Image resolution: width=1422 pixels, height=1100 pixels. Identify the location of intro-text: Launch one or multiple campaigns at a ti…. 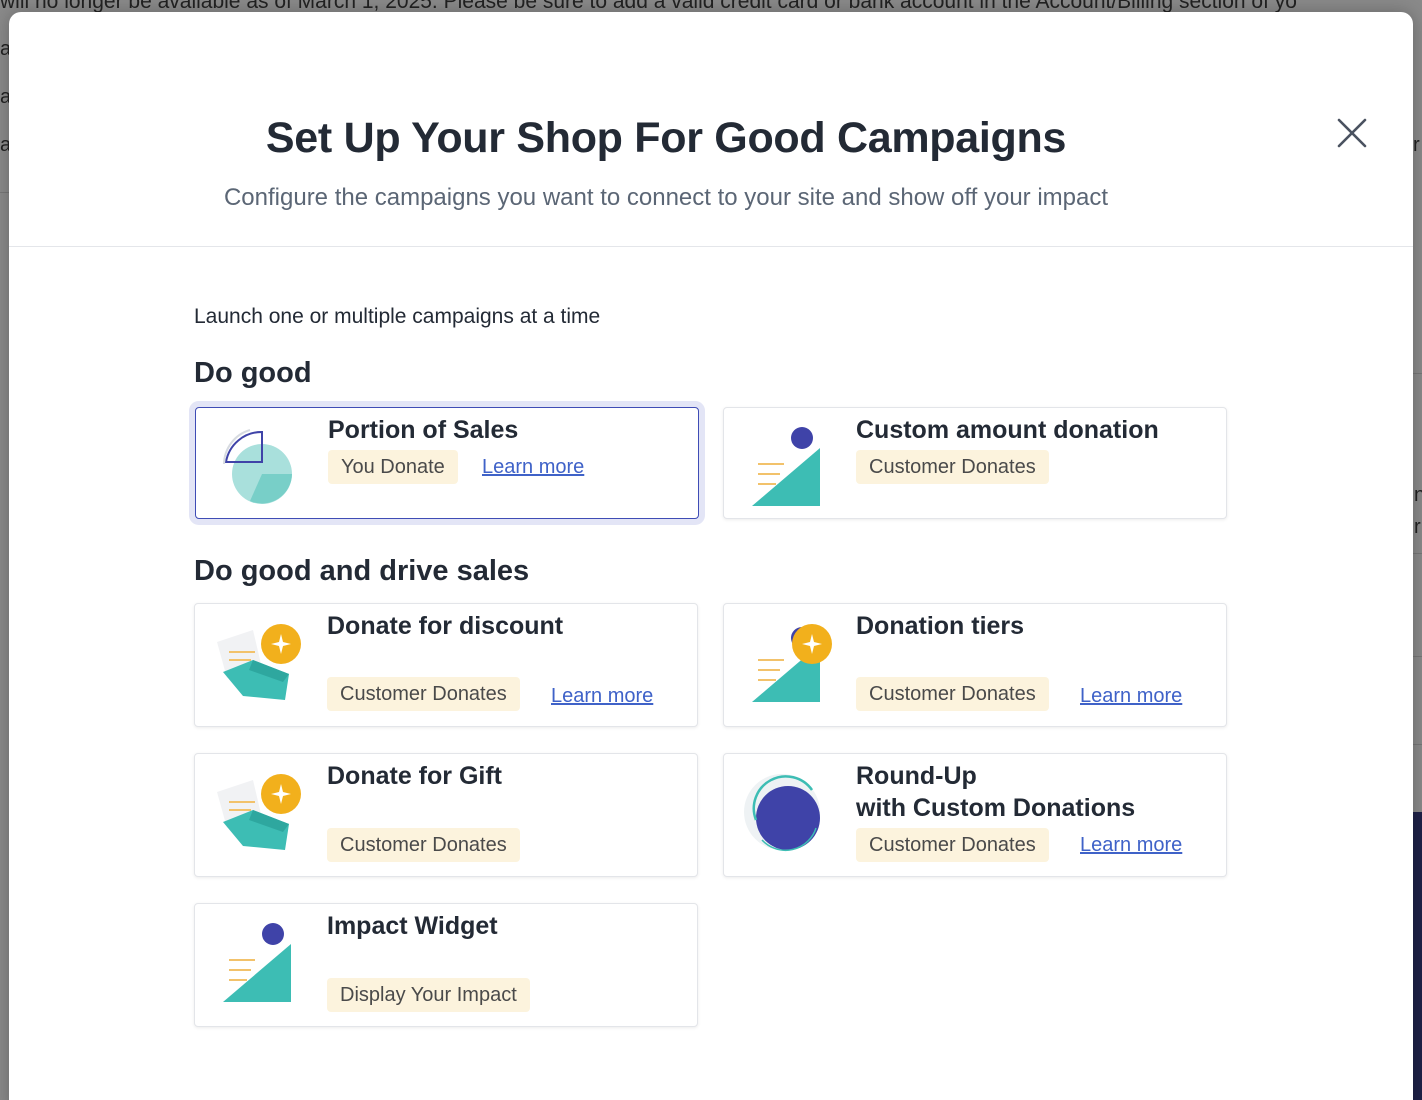
(397, 316).